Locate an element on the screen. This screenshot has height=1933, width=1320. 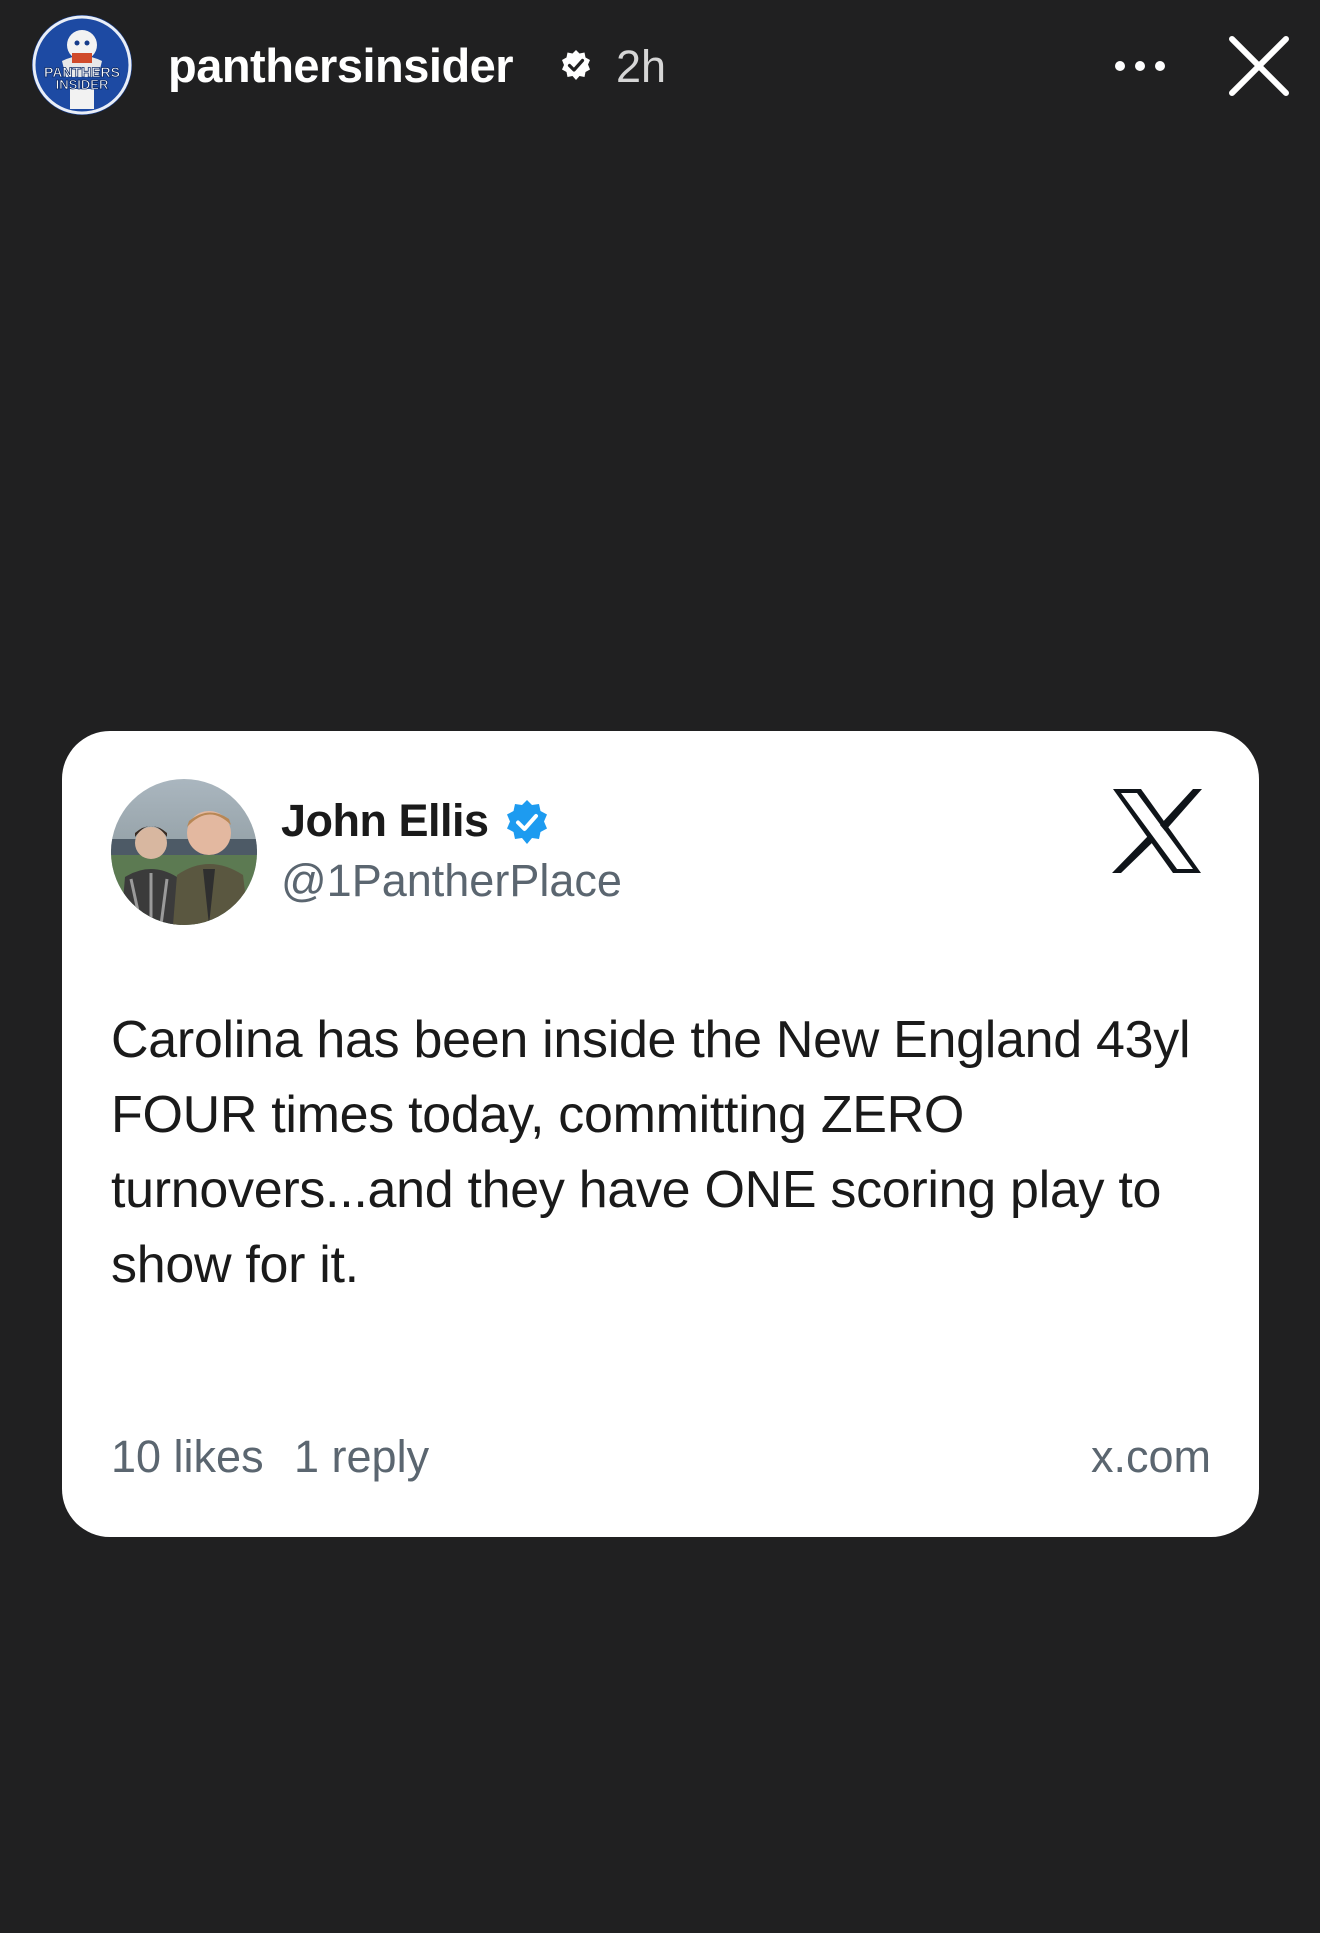
x-logo-icon is located at coordinates (1157, 831).